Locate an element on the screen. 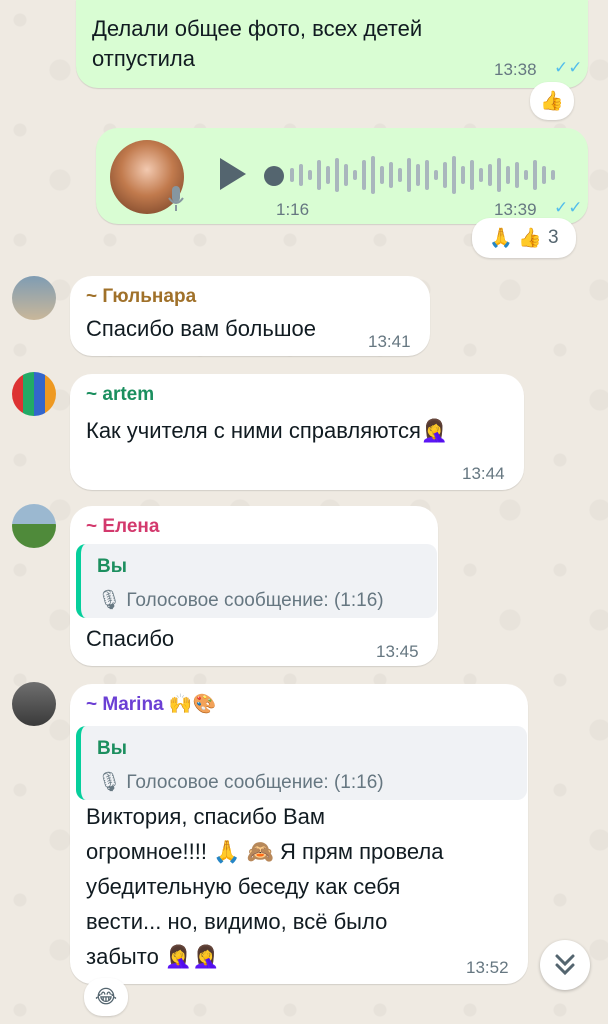 This screenshot has height=1024, width=608. scroll-to-bottom-button is located at coordinates (565, 965).